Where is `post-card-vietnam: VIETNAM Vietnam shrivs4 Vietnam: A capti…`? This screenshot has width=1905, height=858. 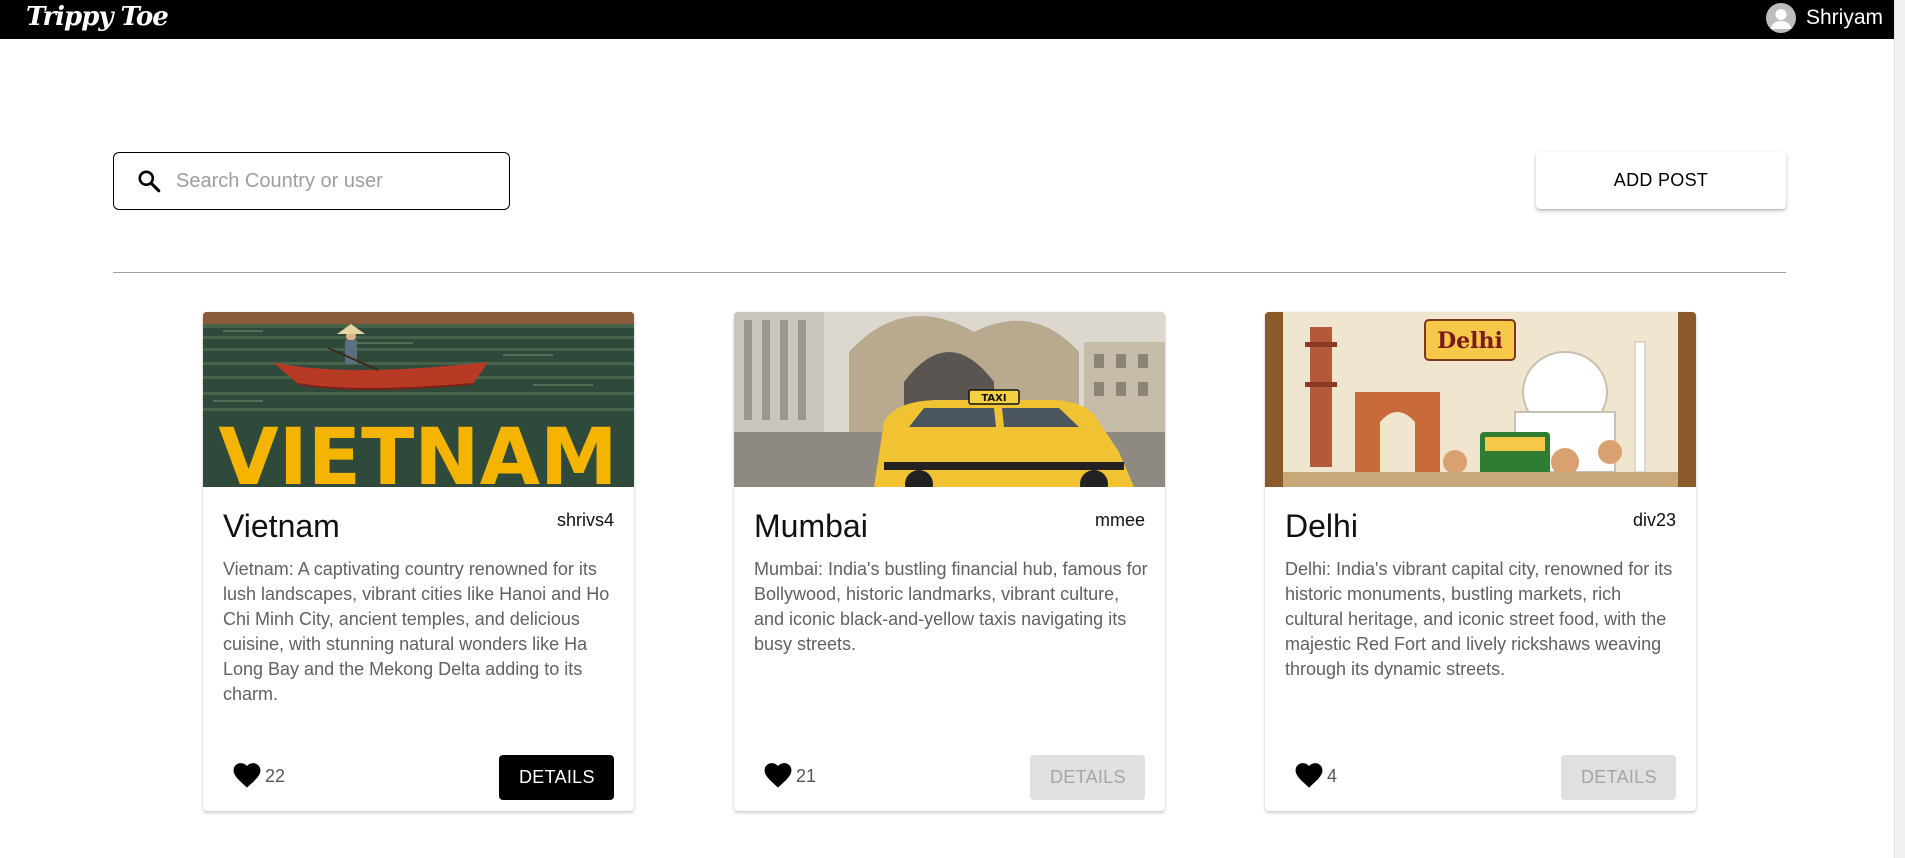 post-card-vietnam: VIETNAM Vietnam shrivs4 Vietnam: A capti… is located at coordinates (418, 561).